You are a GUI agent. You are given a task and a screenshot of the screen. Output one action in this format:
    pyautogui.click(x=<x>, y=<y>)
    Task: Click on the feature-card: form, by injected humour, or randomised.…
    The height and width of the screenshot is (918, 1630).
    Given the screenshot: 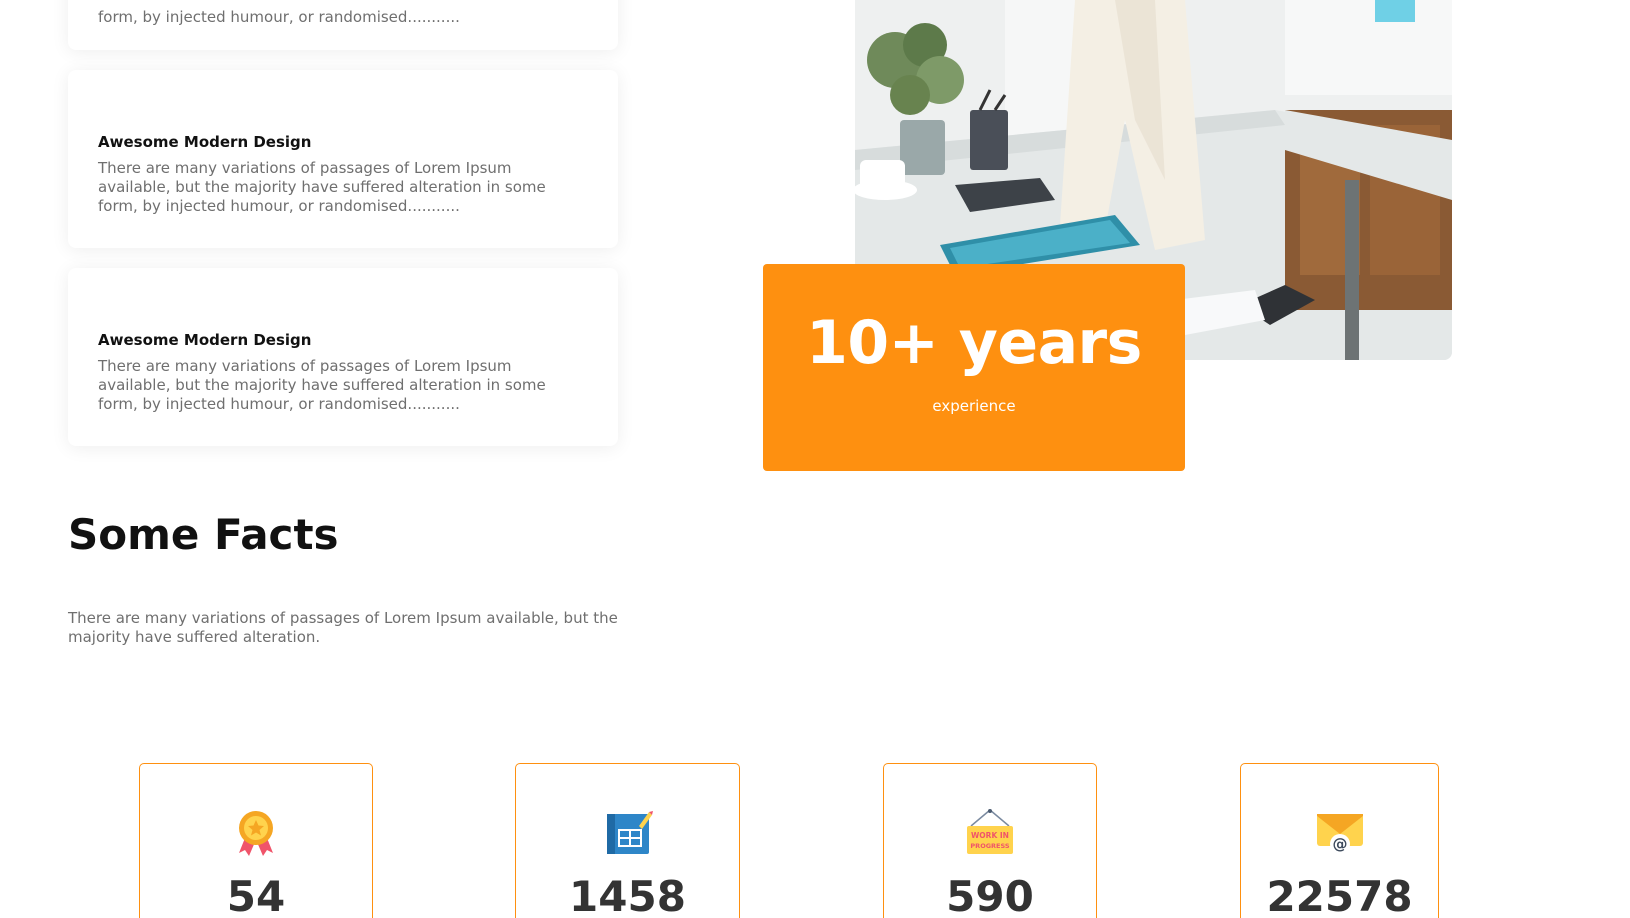 What is the action you would take?
    pyautogui.click(x=343, y=25)
    